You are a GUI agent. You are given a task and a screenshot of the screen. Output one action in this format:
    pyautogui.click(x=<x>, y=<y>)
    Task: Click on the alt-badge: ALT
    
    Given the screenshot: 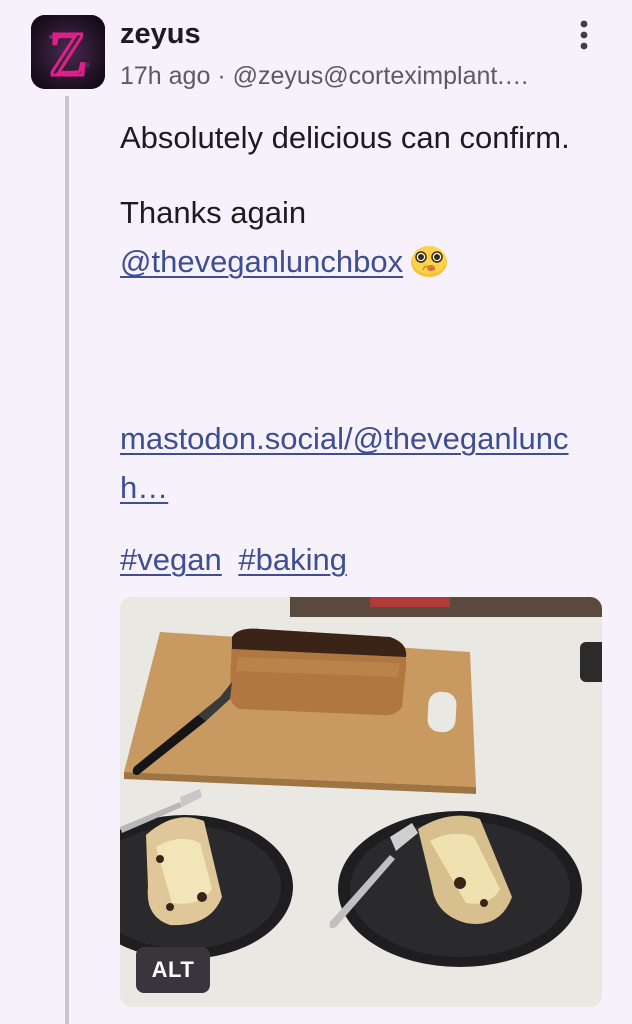 What is the action you would take?
    pyautogui.click(x=173, y=970)
    